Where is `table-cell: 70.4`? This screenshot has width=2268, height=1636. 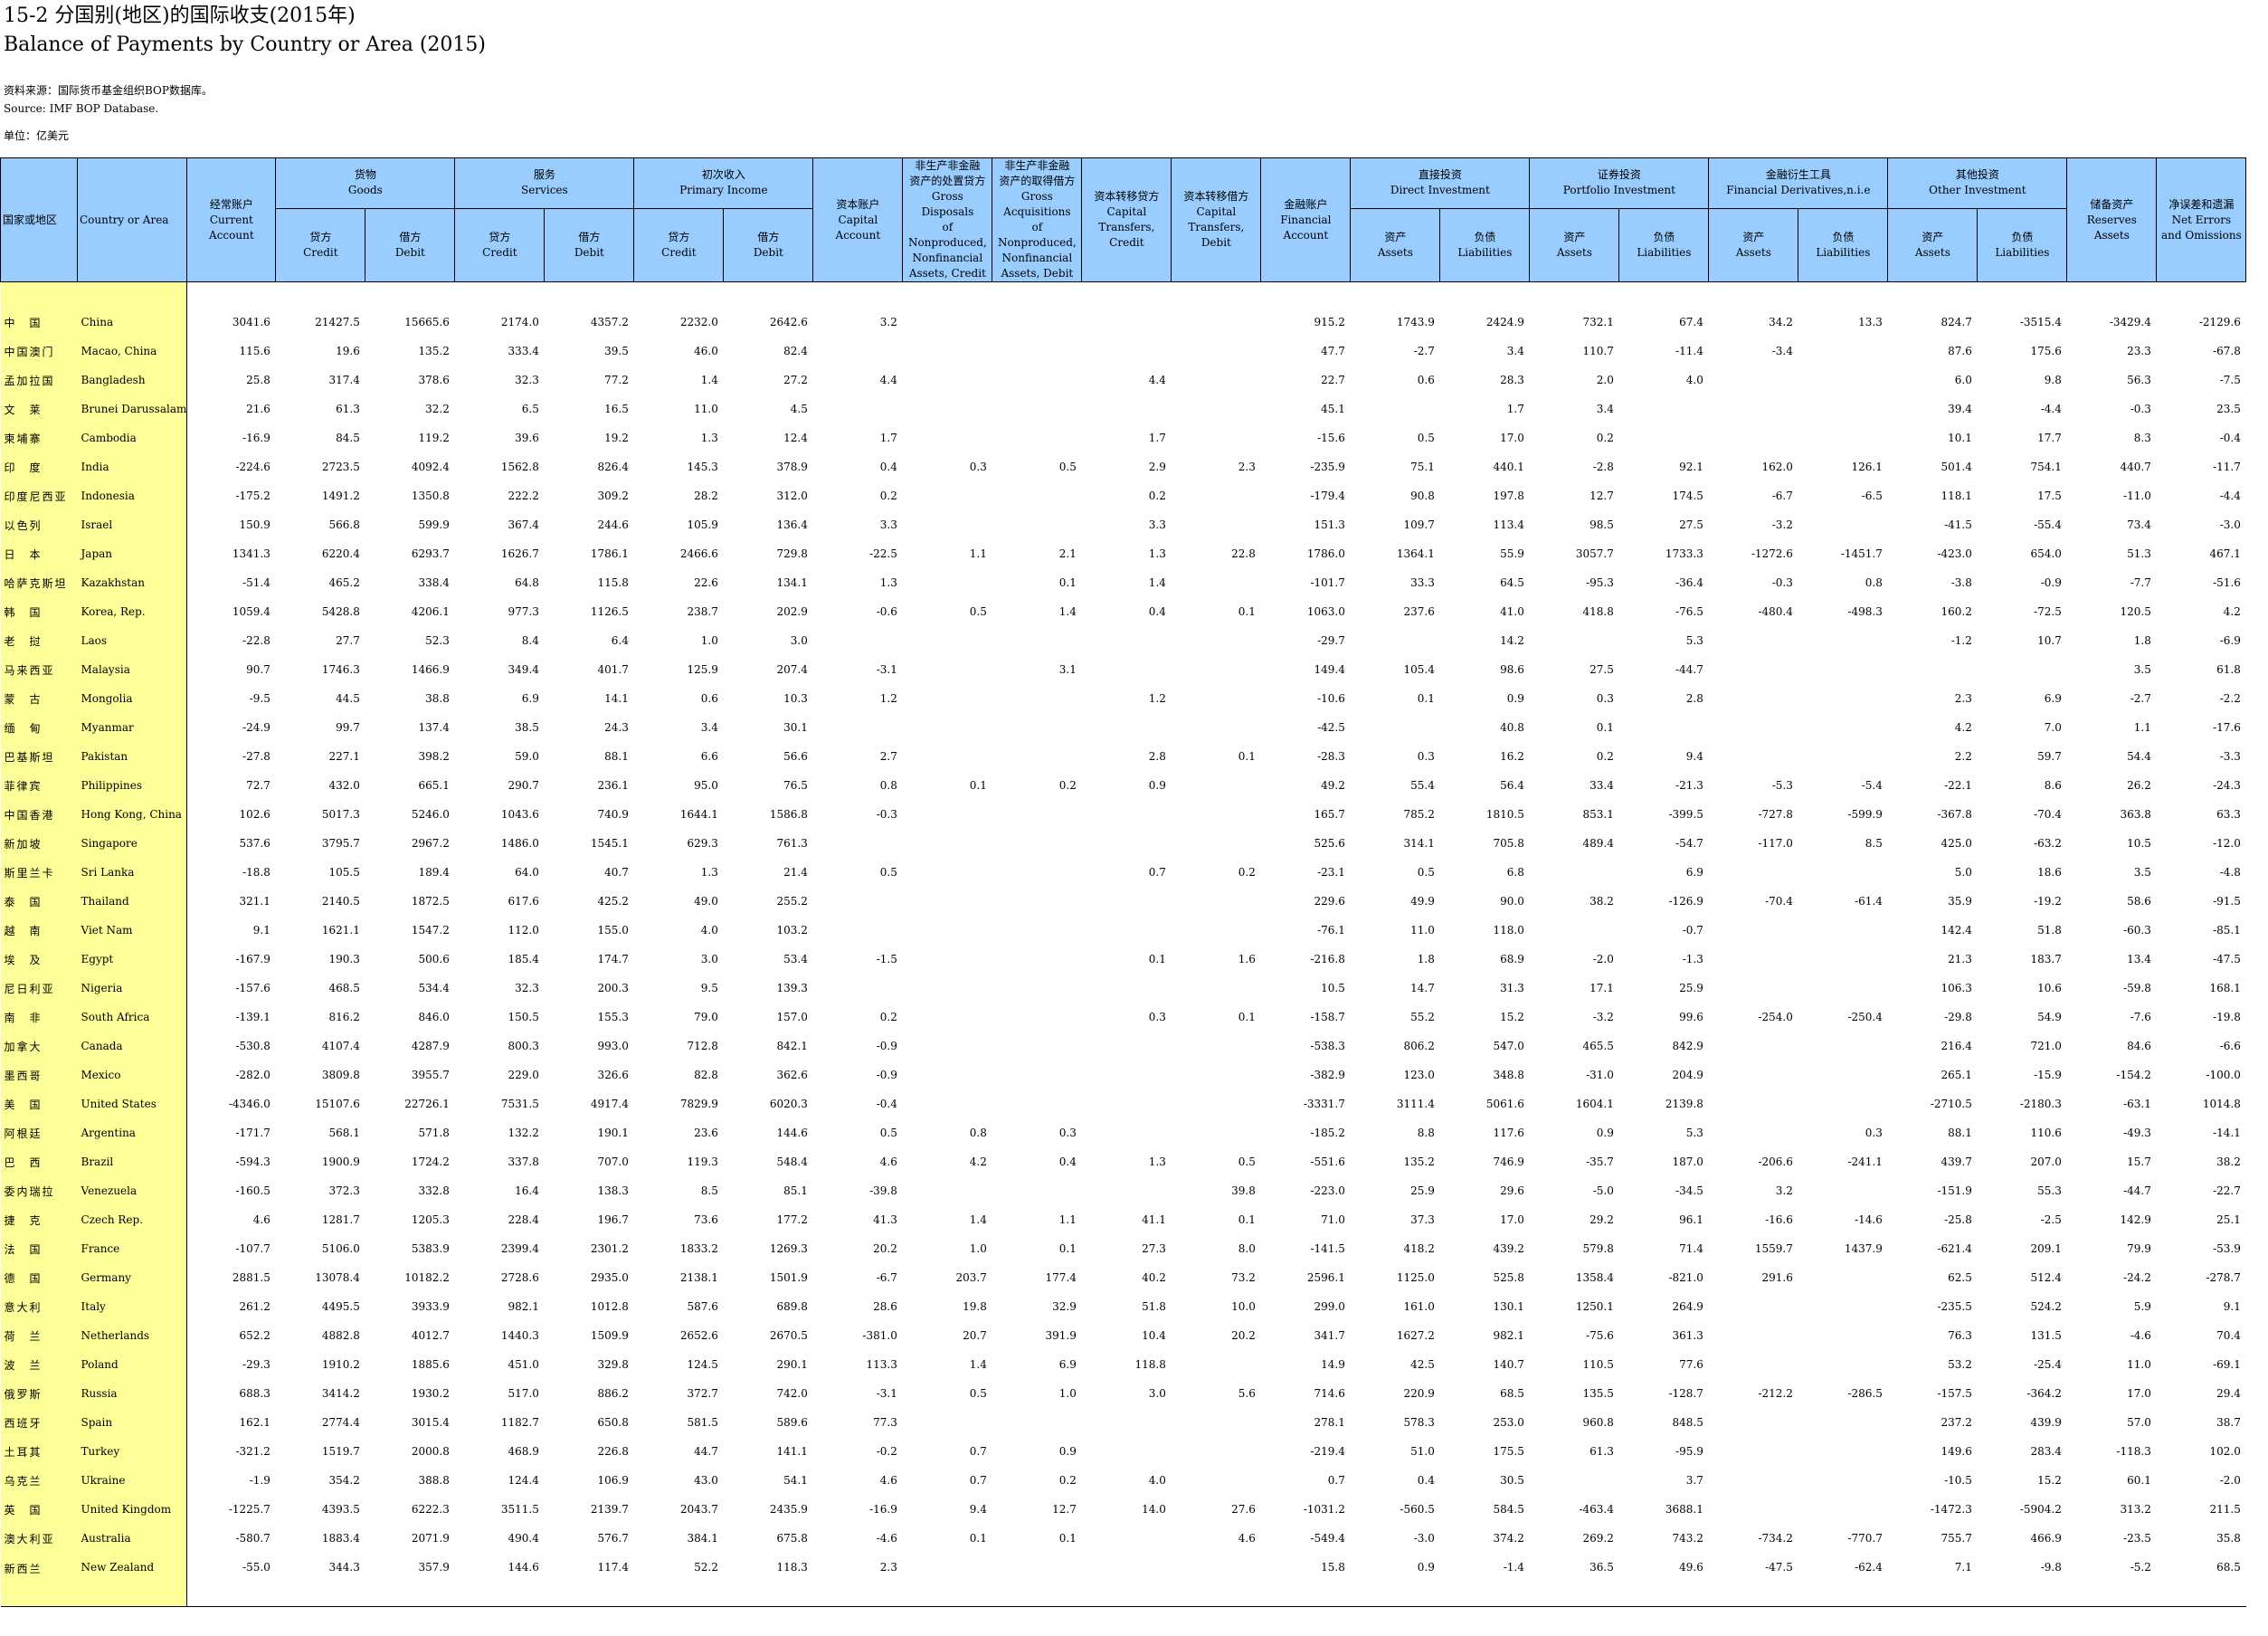
table-cell: 70.4 is located at coordinates (2228, 1335).